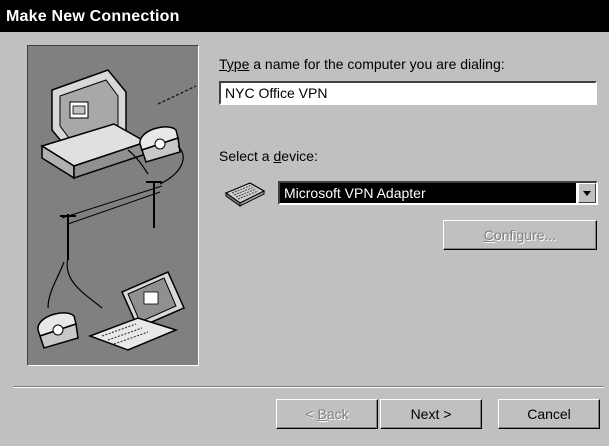 This screenshot has width=609, height=446. What do you see at coordinates (93, 16) in the screenshot?
I see `window-title: Make New Connection` at bounding box center [93, 16].